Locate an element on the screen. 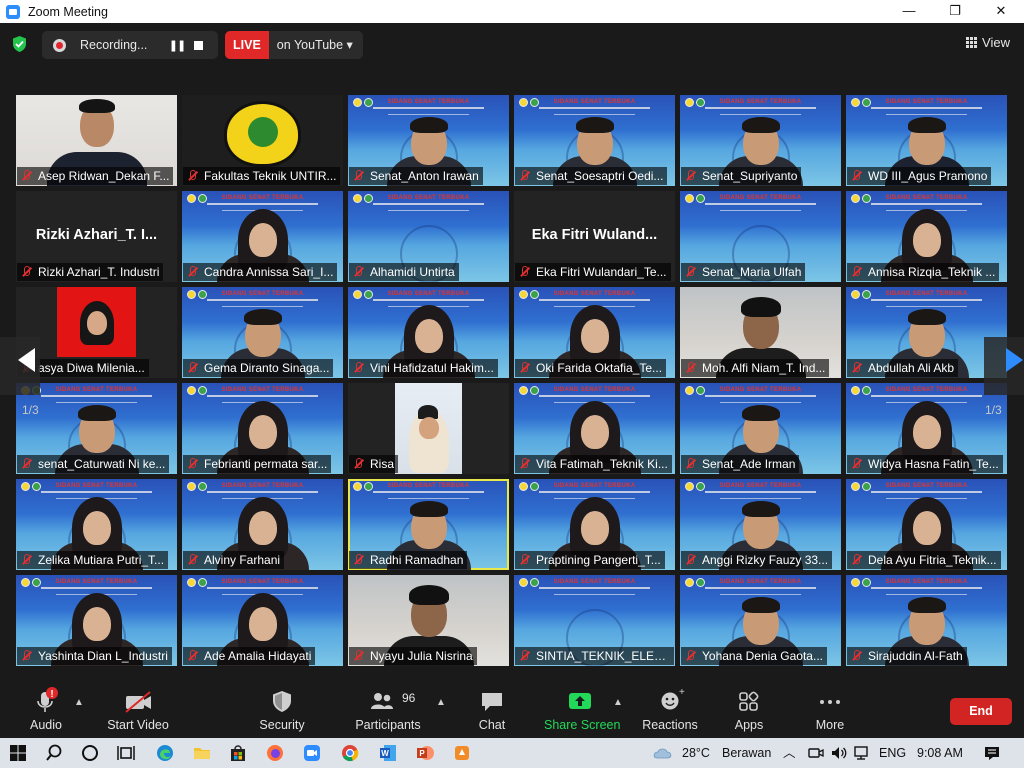 The image size is (1024, 768). participant-tile: SIDANG SENAT TERBUKA Ade Amalia Hidayati is located at coordinates (262, 620).